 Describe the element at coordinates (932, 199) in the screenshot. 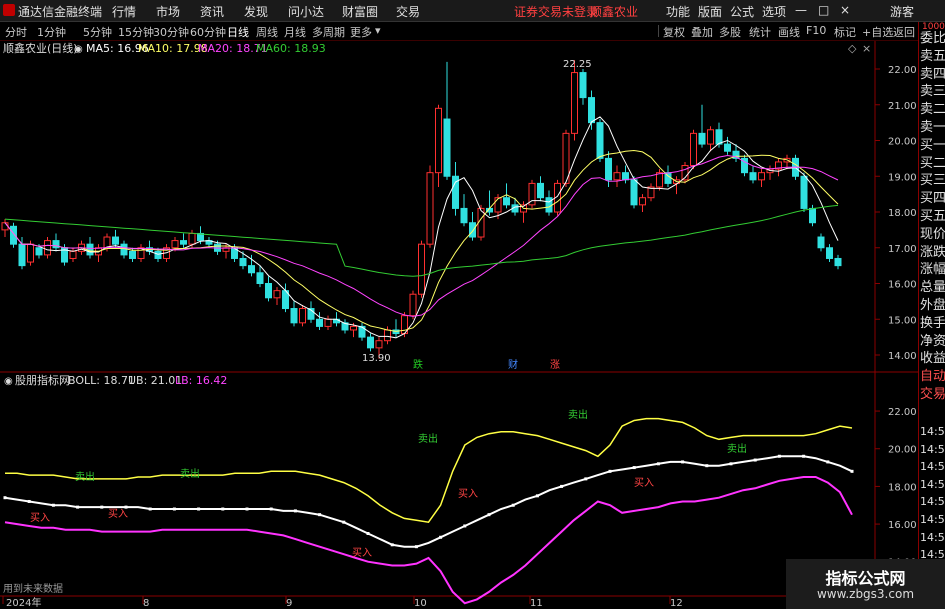

I see `quote-row-9: 买四` at that location.